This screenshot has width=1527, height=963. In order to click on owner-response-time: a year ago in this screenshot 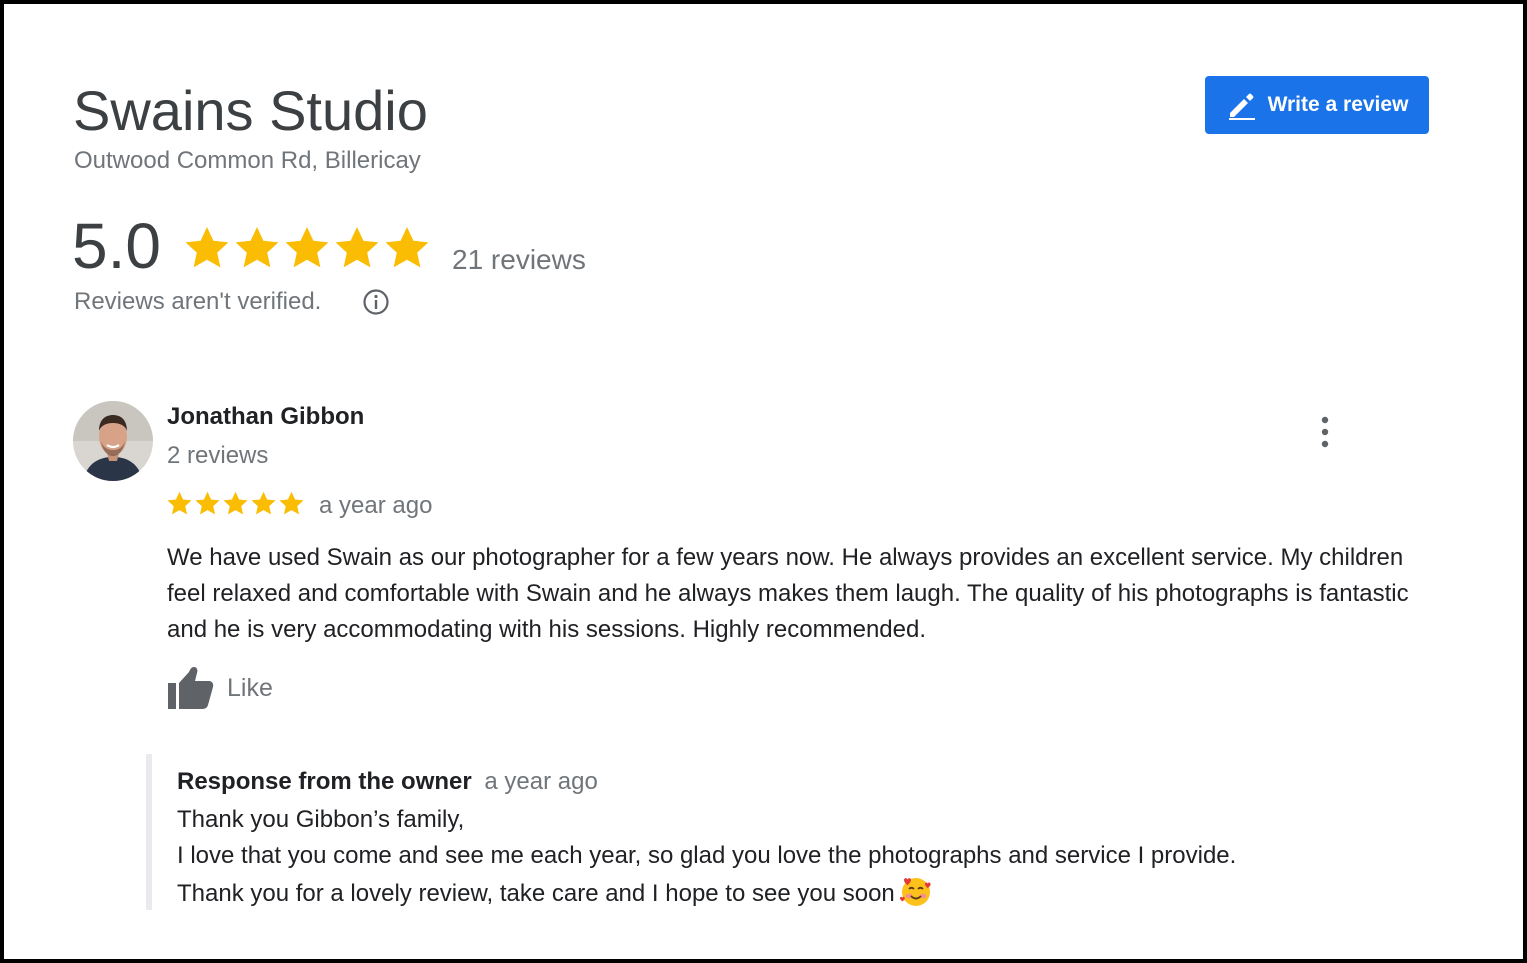, I will do `click(541, 781)`.